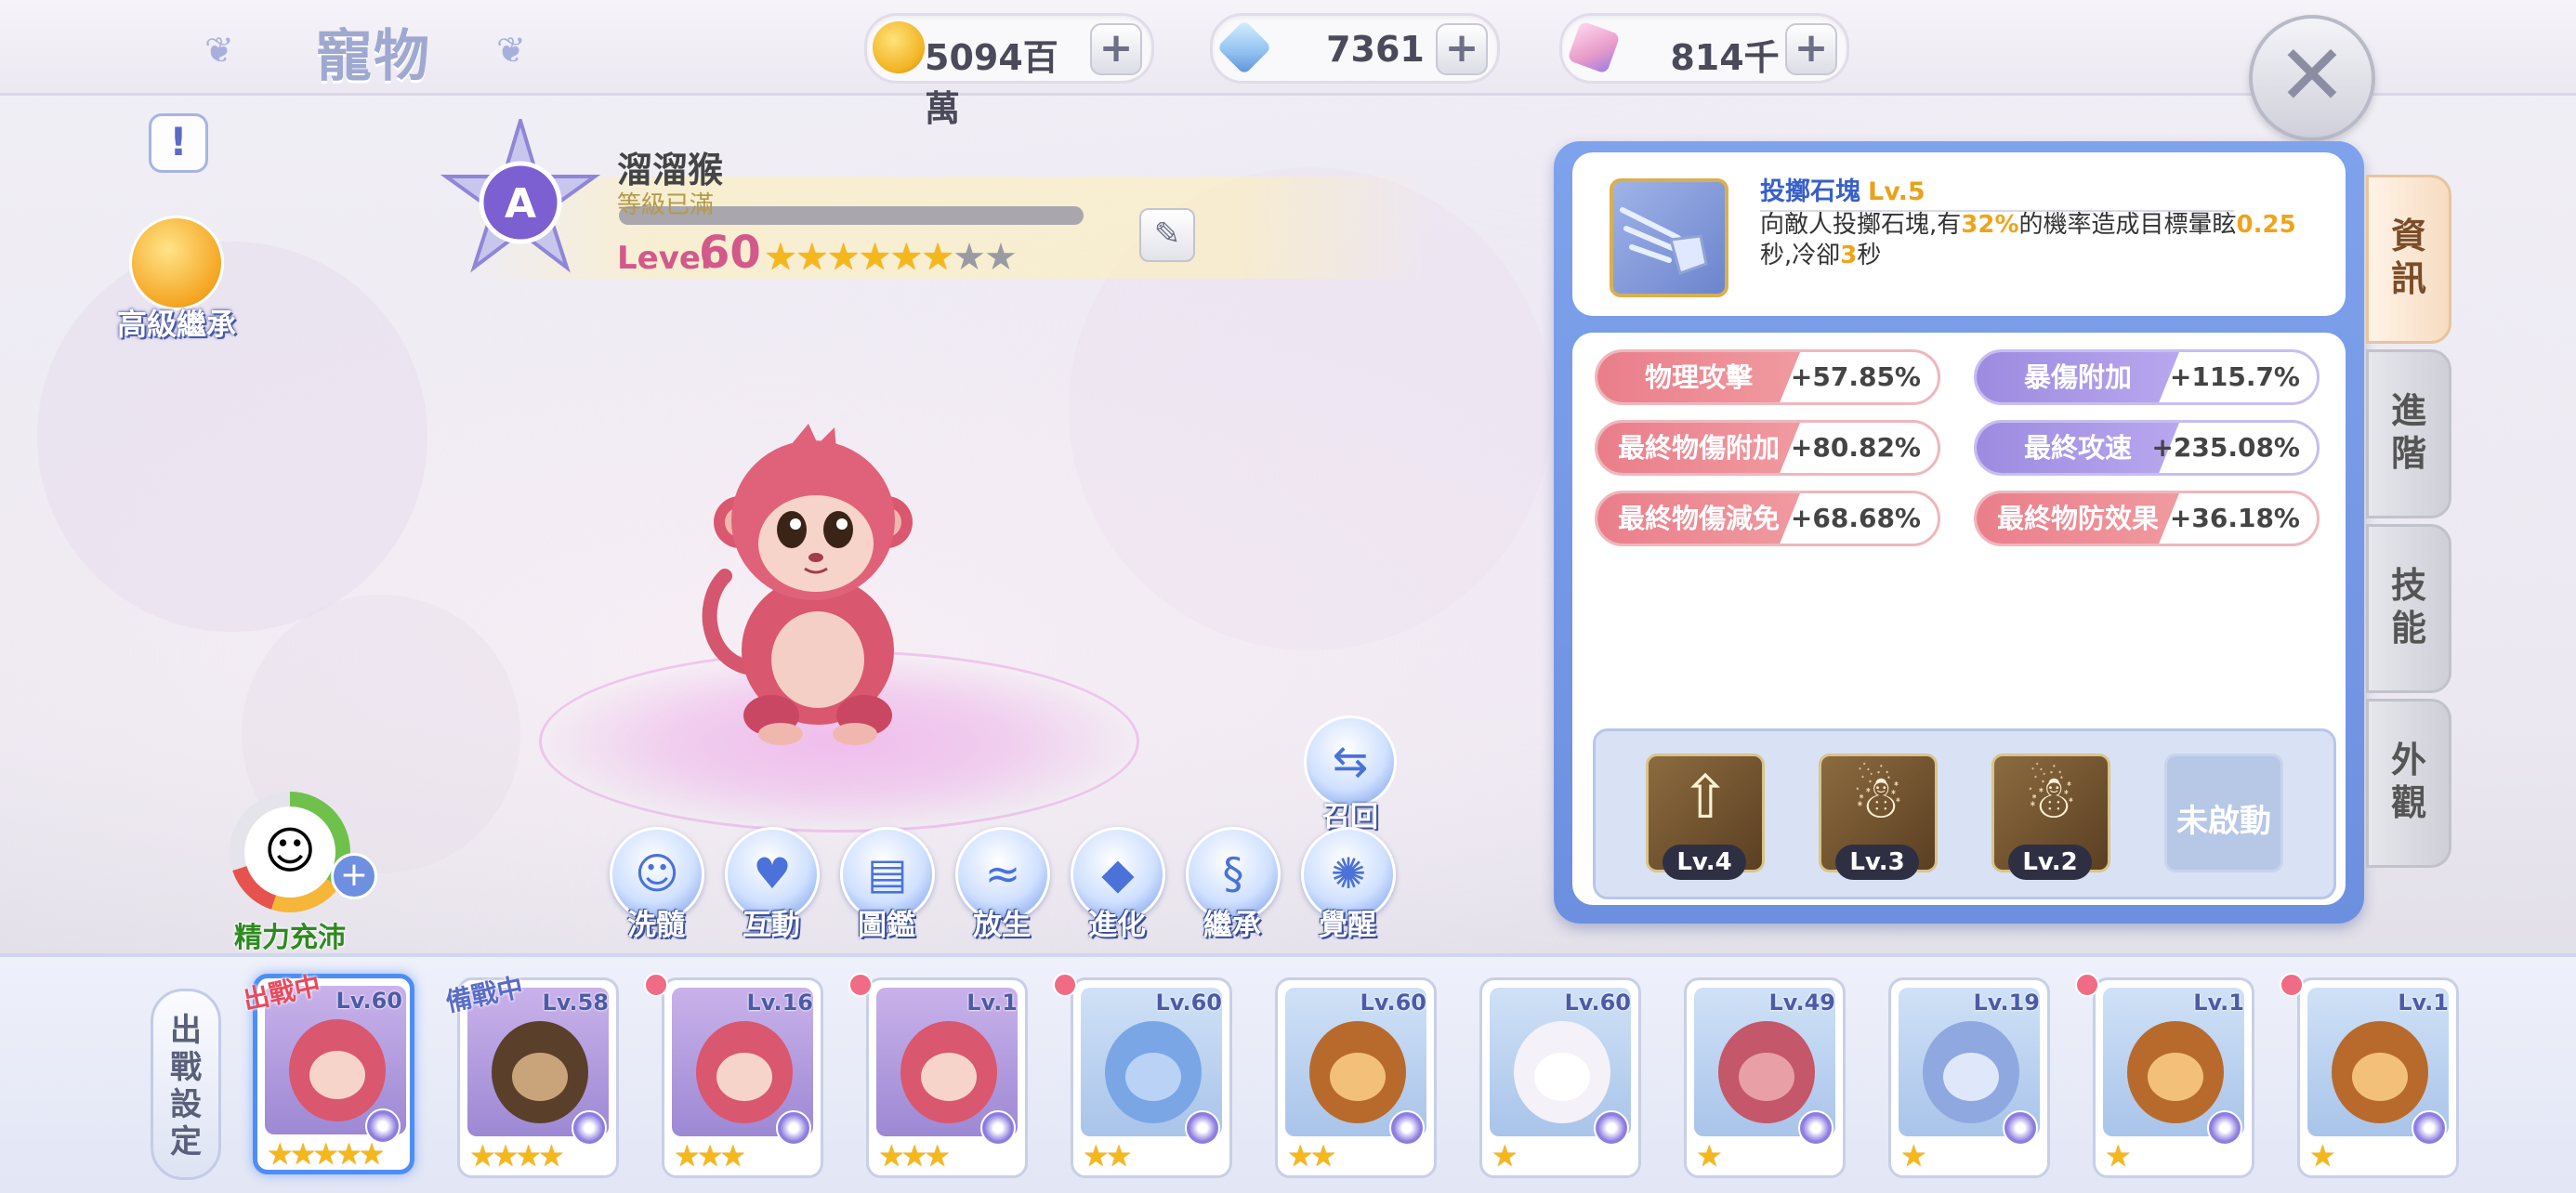 Image resolution: width=2576 pixels, height=1193 pixels. Describe the element at coordinates (2007, 1003) in the screenshot. I see `roster-pet-level: Lv.19` at that location.